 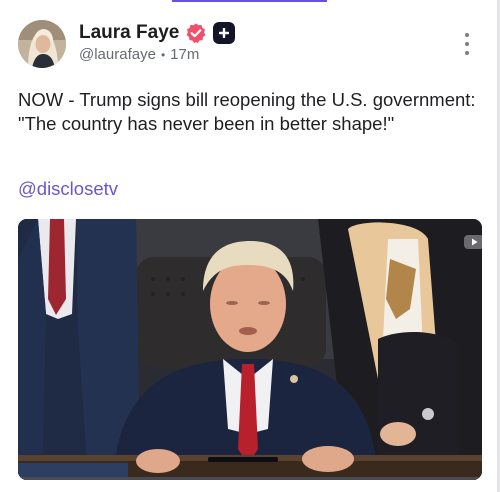 What do you see at coordinates (117, 54) in the screenshot?
I see `author-handle: @laurafaye` at bounding box center [117, 54].